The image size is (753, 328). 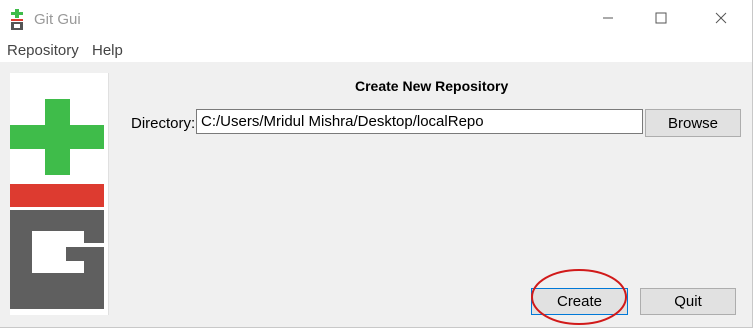 I want to click on git-logo, so click(x=59, y=194).